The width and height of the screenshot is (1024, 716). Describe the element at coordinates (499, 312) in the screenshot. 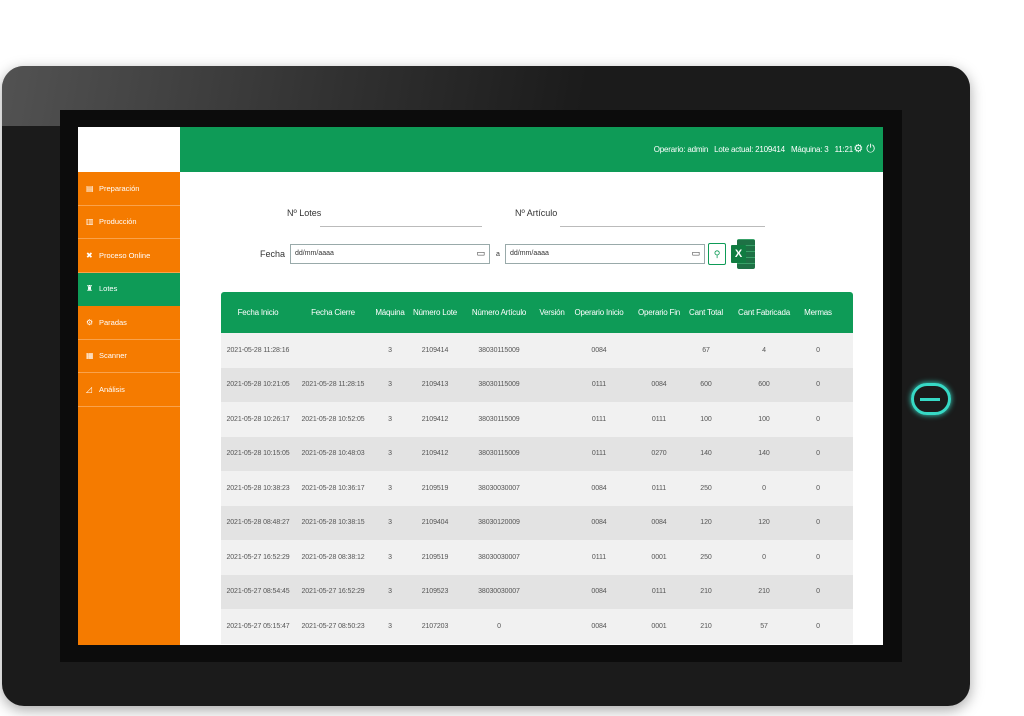

I see `column-header: Número Artículo` at that location.